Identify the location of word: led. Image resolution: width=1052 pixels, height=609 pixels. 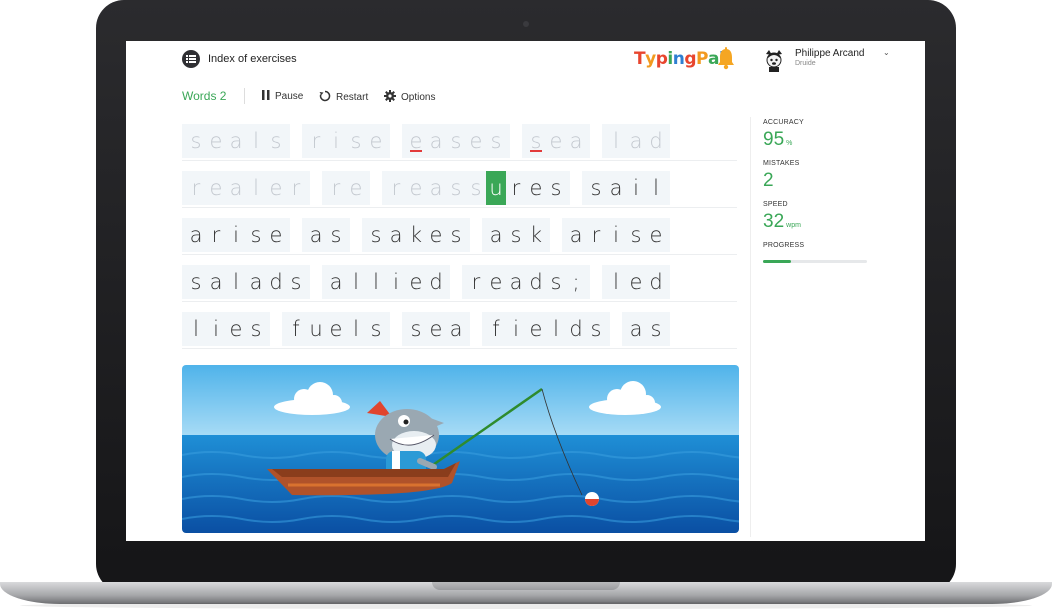
(636, 282).